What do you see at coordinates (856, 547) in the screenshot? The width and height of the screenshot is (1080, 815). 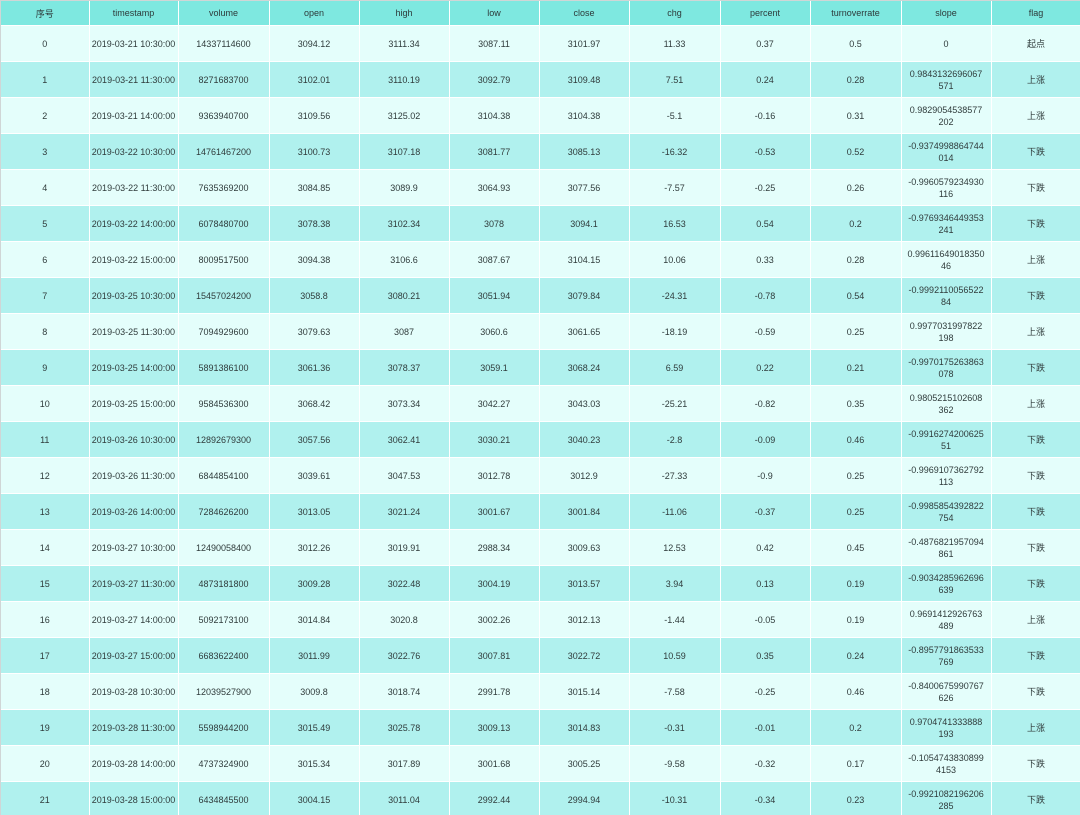 I see `table-cell-turnoverrate: 0.45` at bounding box center [856, 547].